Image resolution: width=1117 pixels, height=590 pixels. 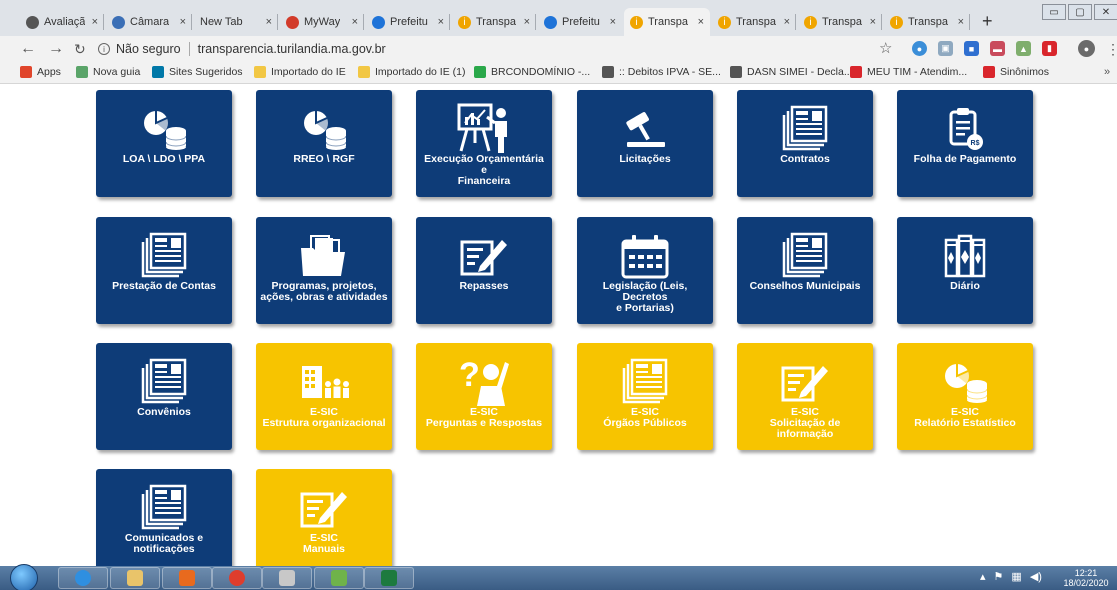 I want to click on start-button, so click(x=24, y=577).